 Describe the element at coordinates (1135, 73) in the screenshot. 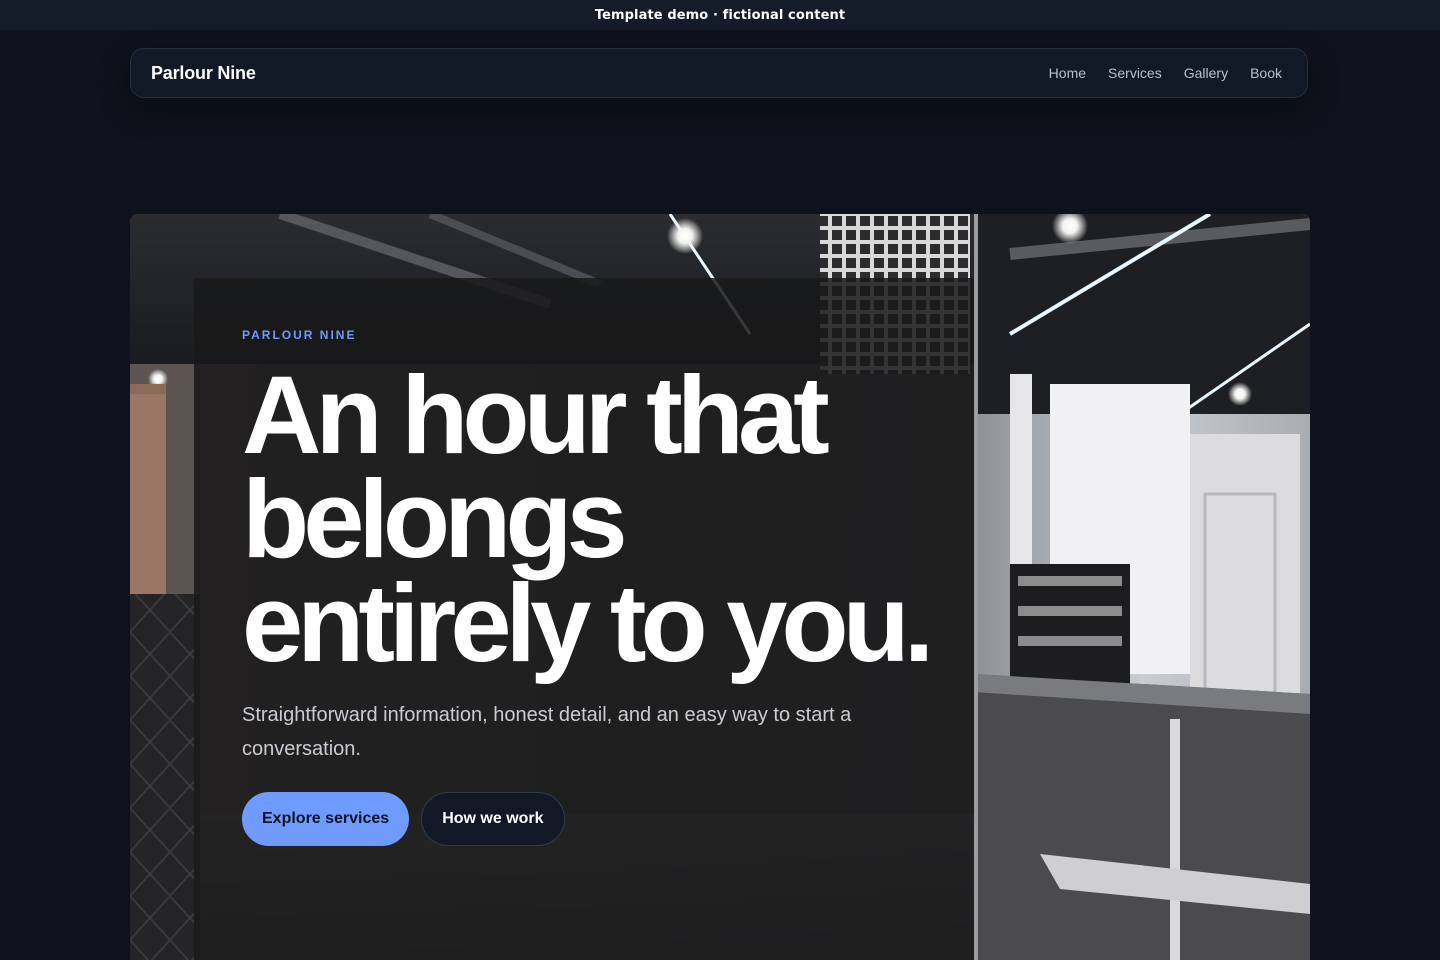

I see `nav-link-services: Services` at that location.